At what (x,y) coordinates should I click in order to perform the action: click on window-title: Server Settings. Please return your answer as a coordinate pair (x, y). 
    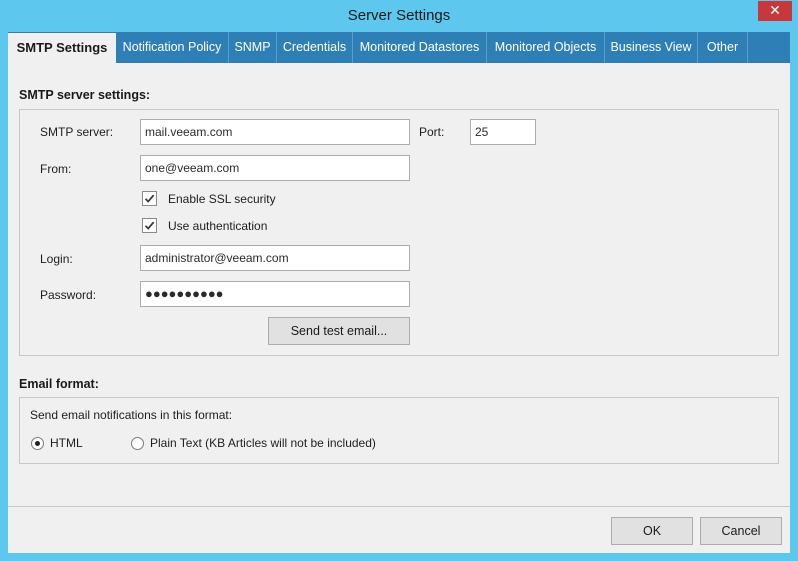
    Looking at the image, I should click on (399, 15).